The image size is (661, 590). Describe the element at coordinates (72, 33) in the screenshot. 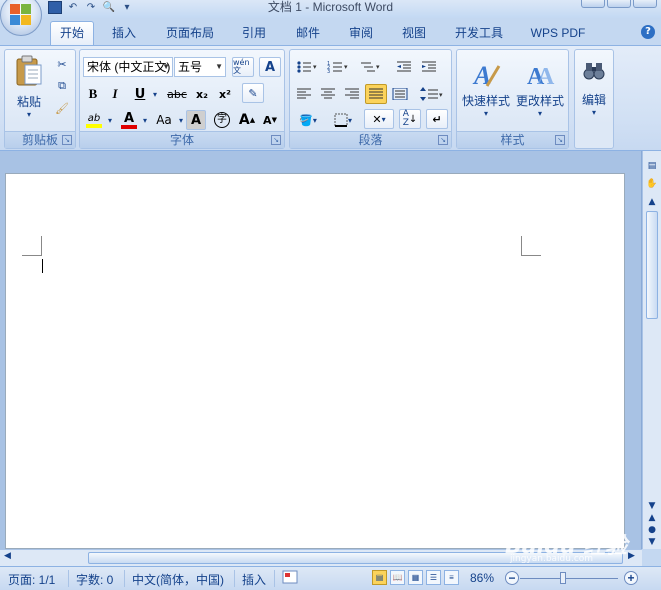

I see `tab-home: 开始` at that location.